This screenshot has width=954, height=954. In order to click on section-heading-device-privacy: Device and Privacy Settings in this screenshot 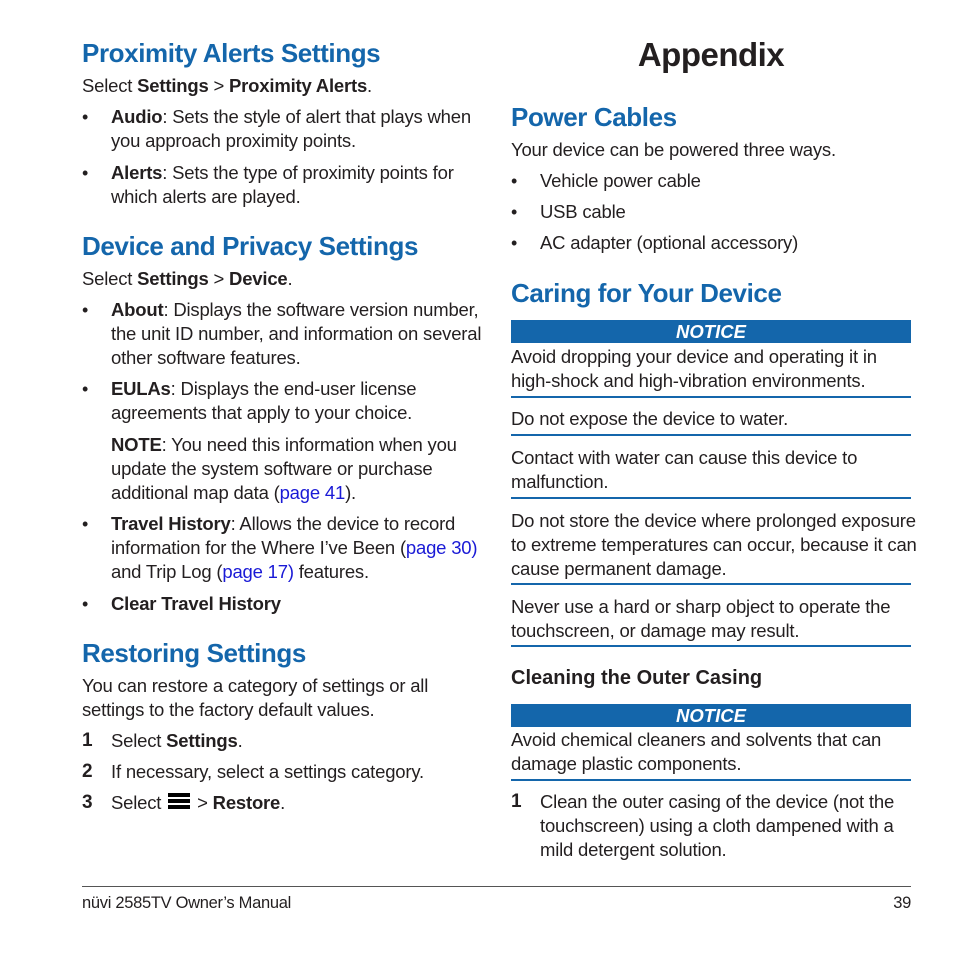, I will do `click(250, 246)`.